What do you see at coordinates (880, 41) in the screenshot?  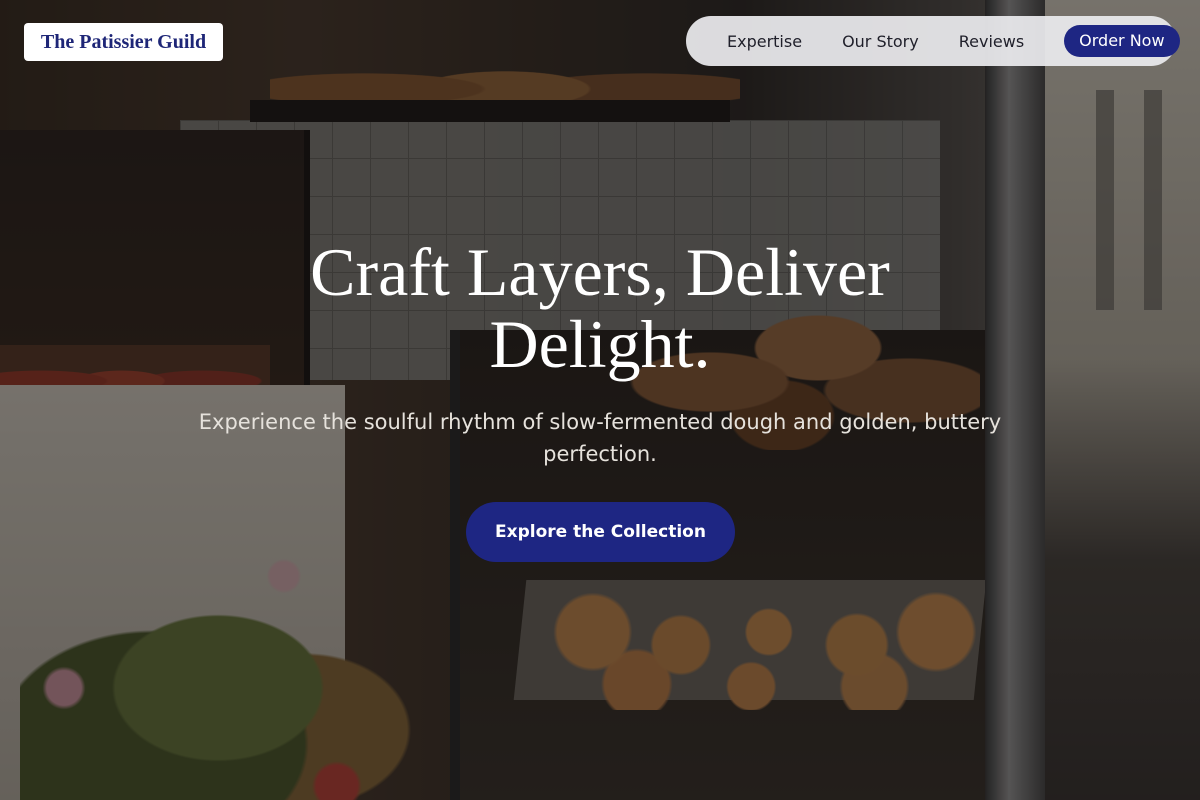 I see `nav-our-story: Our Story` at bounding box center [880, 41].